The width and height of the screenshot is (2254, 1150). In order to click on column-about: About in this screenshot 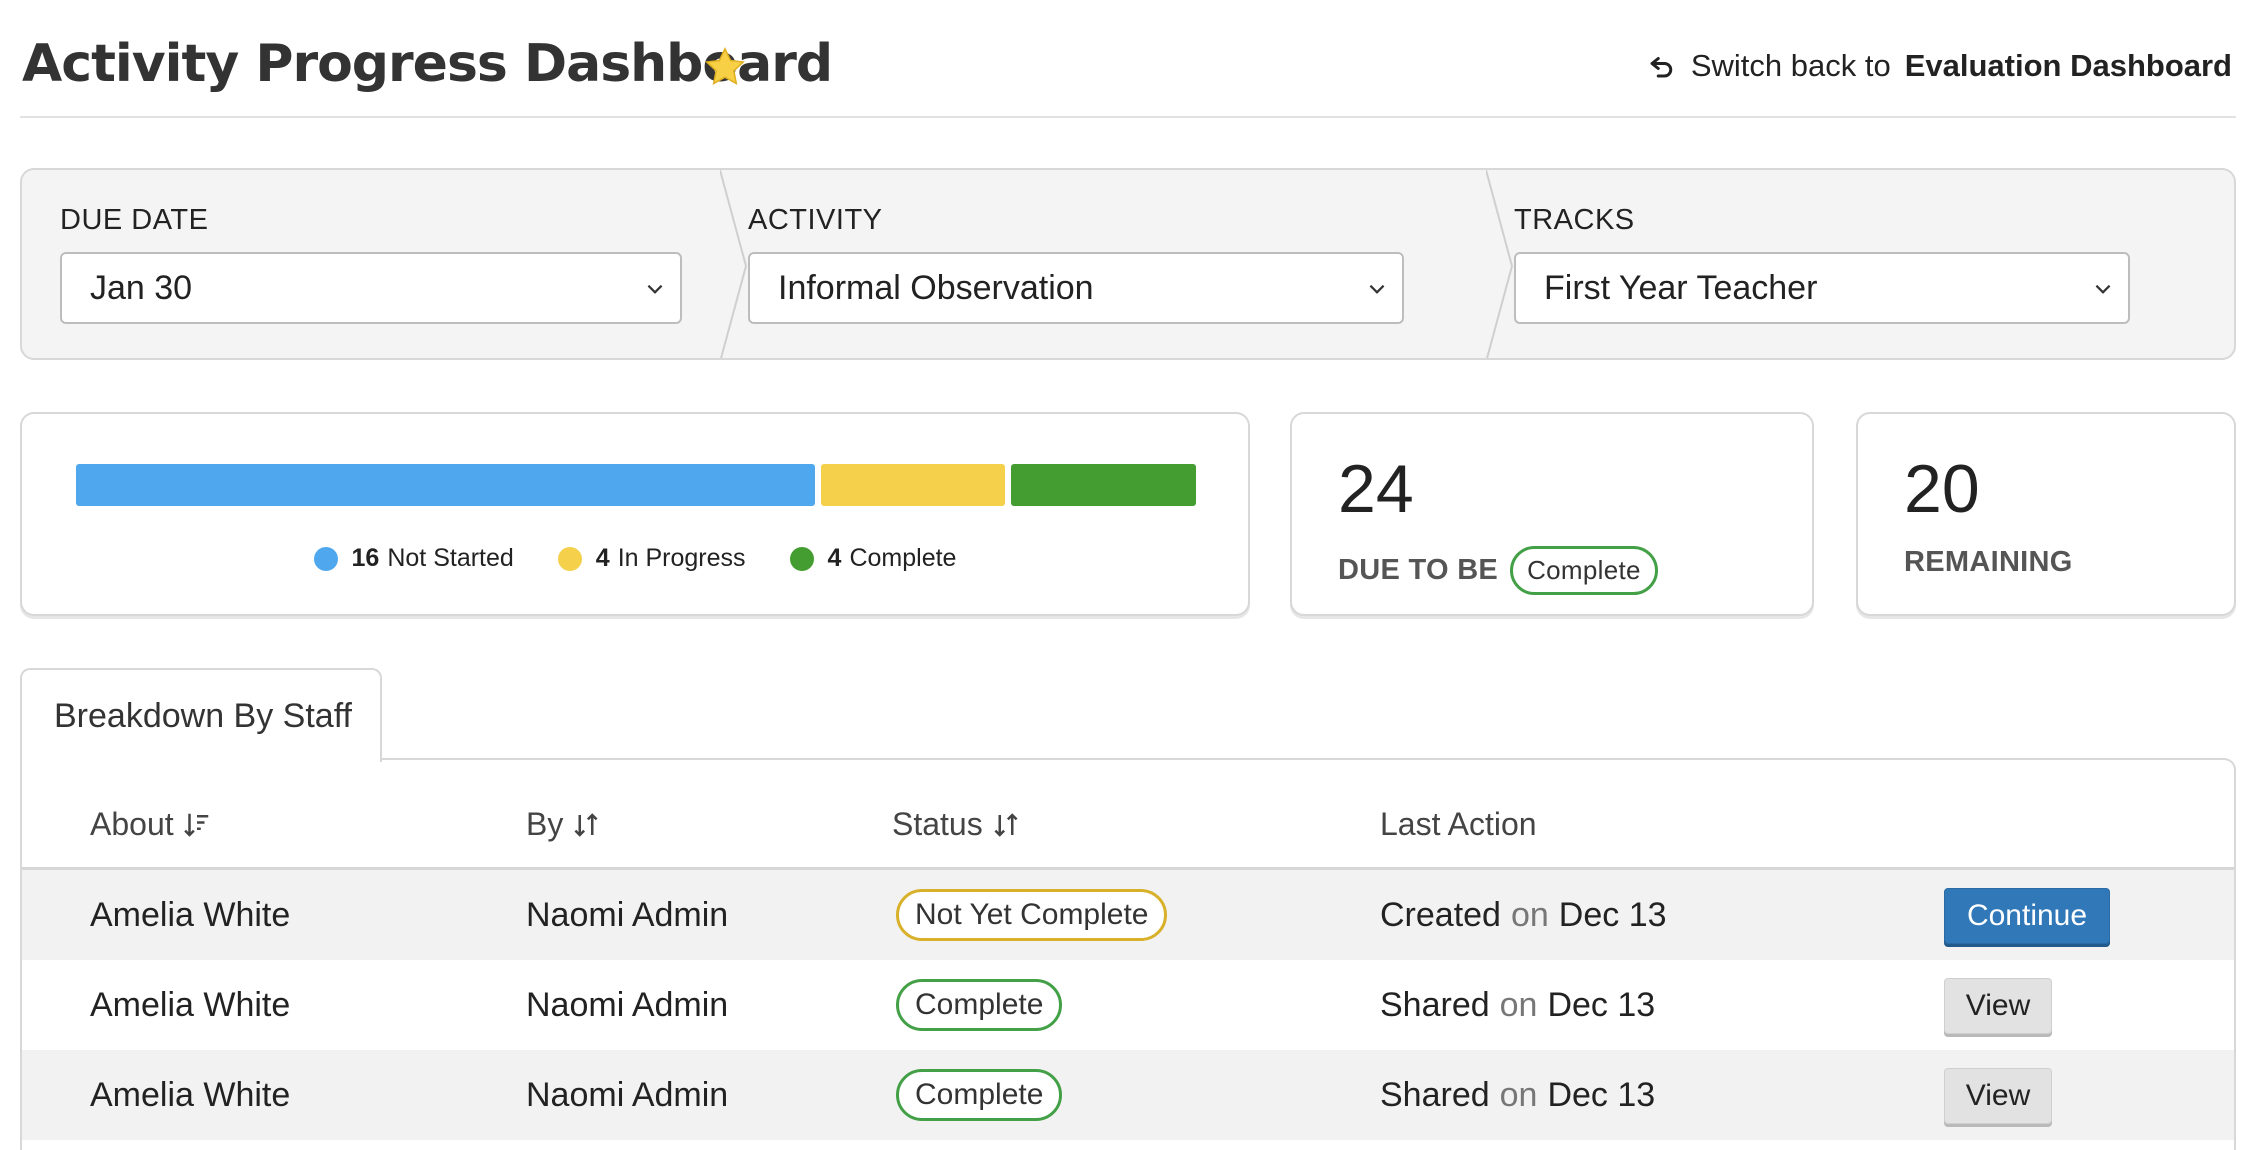, I will do `click(151, 824)`.